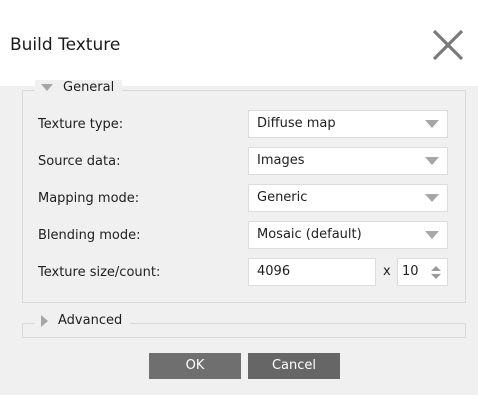 Image resolution: width=478 pixels, height=395 pixels. I want to click on cancel-button: Cancel, so click(294, 366).